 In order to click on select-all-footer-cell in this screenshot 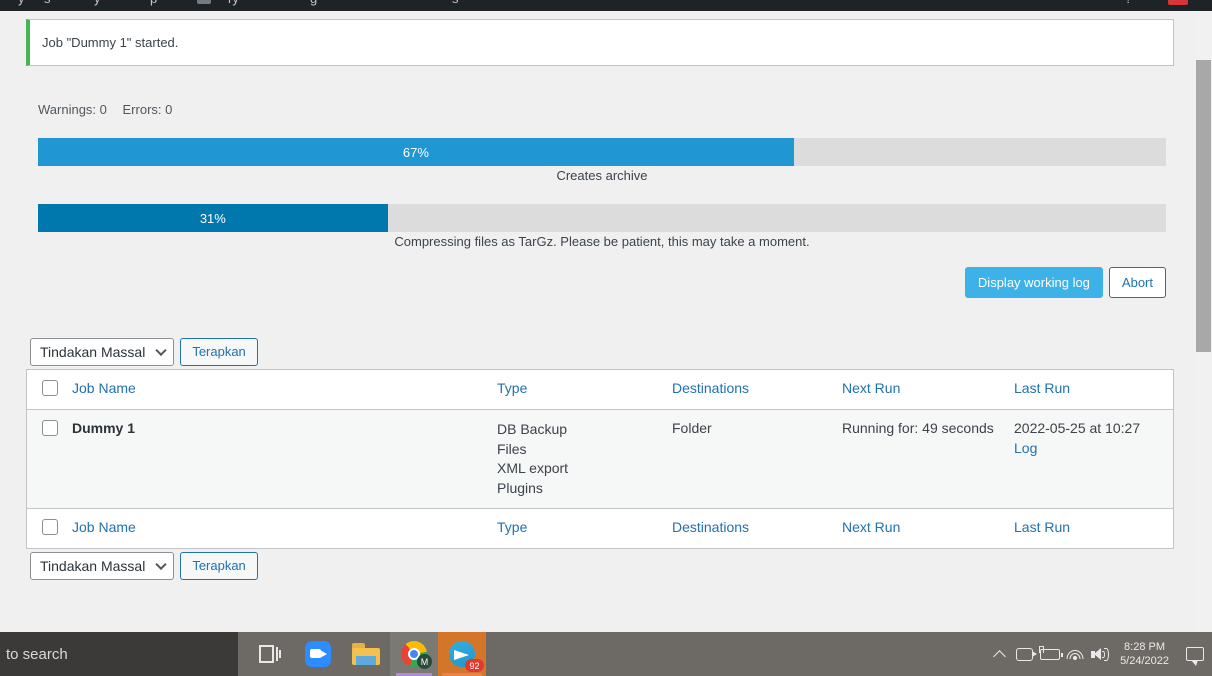, I will do `click(49, 528)`.